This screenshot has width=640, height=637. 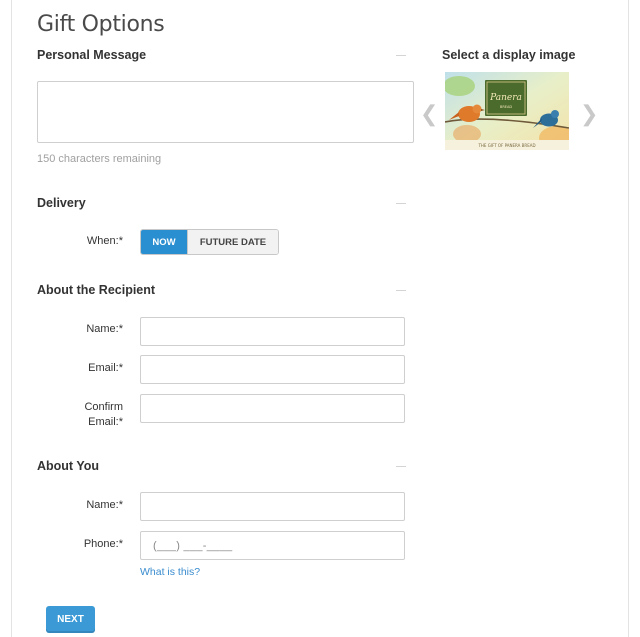 What do you see at coordinates (99, 159) in the screenshot?
I see `chars-remaining-text: 150 characters remaining` at bounding box center [99, 159].